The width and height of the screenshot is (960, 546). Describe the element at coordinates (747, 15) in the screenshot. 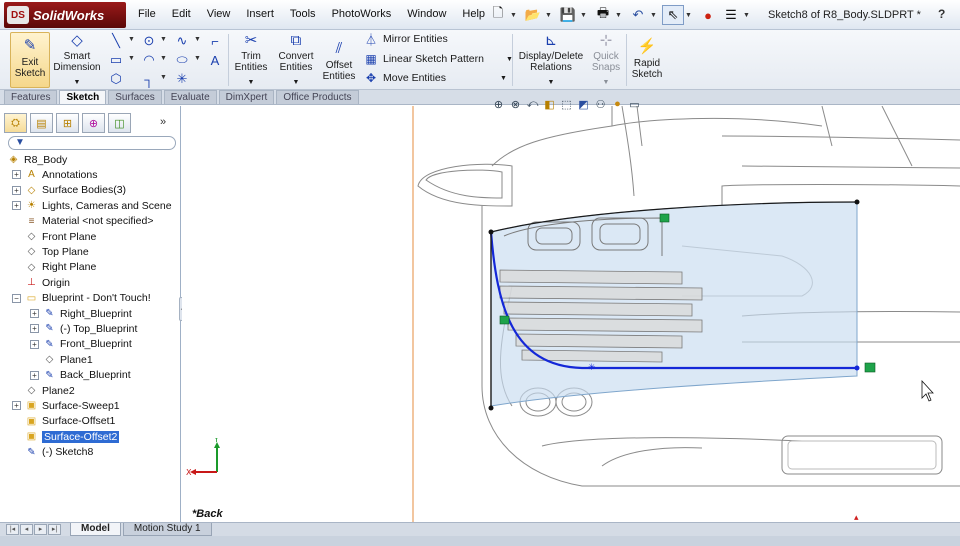

I see `options-dropdown-icon: ▼` at that location.